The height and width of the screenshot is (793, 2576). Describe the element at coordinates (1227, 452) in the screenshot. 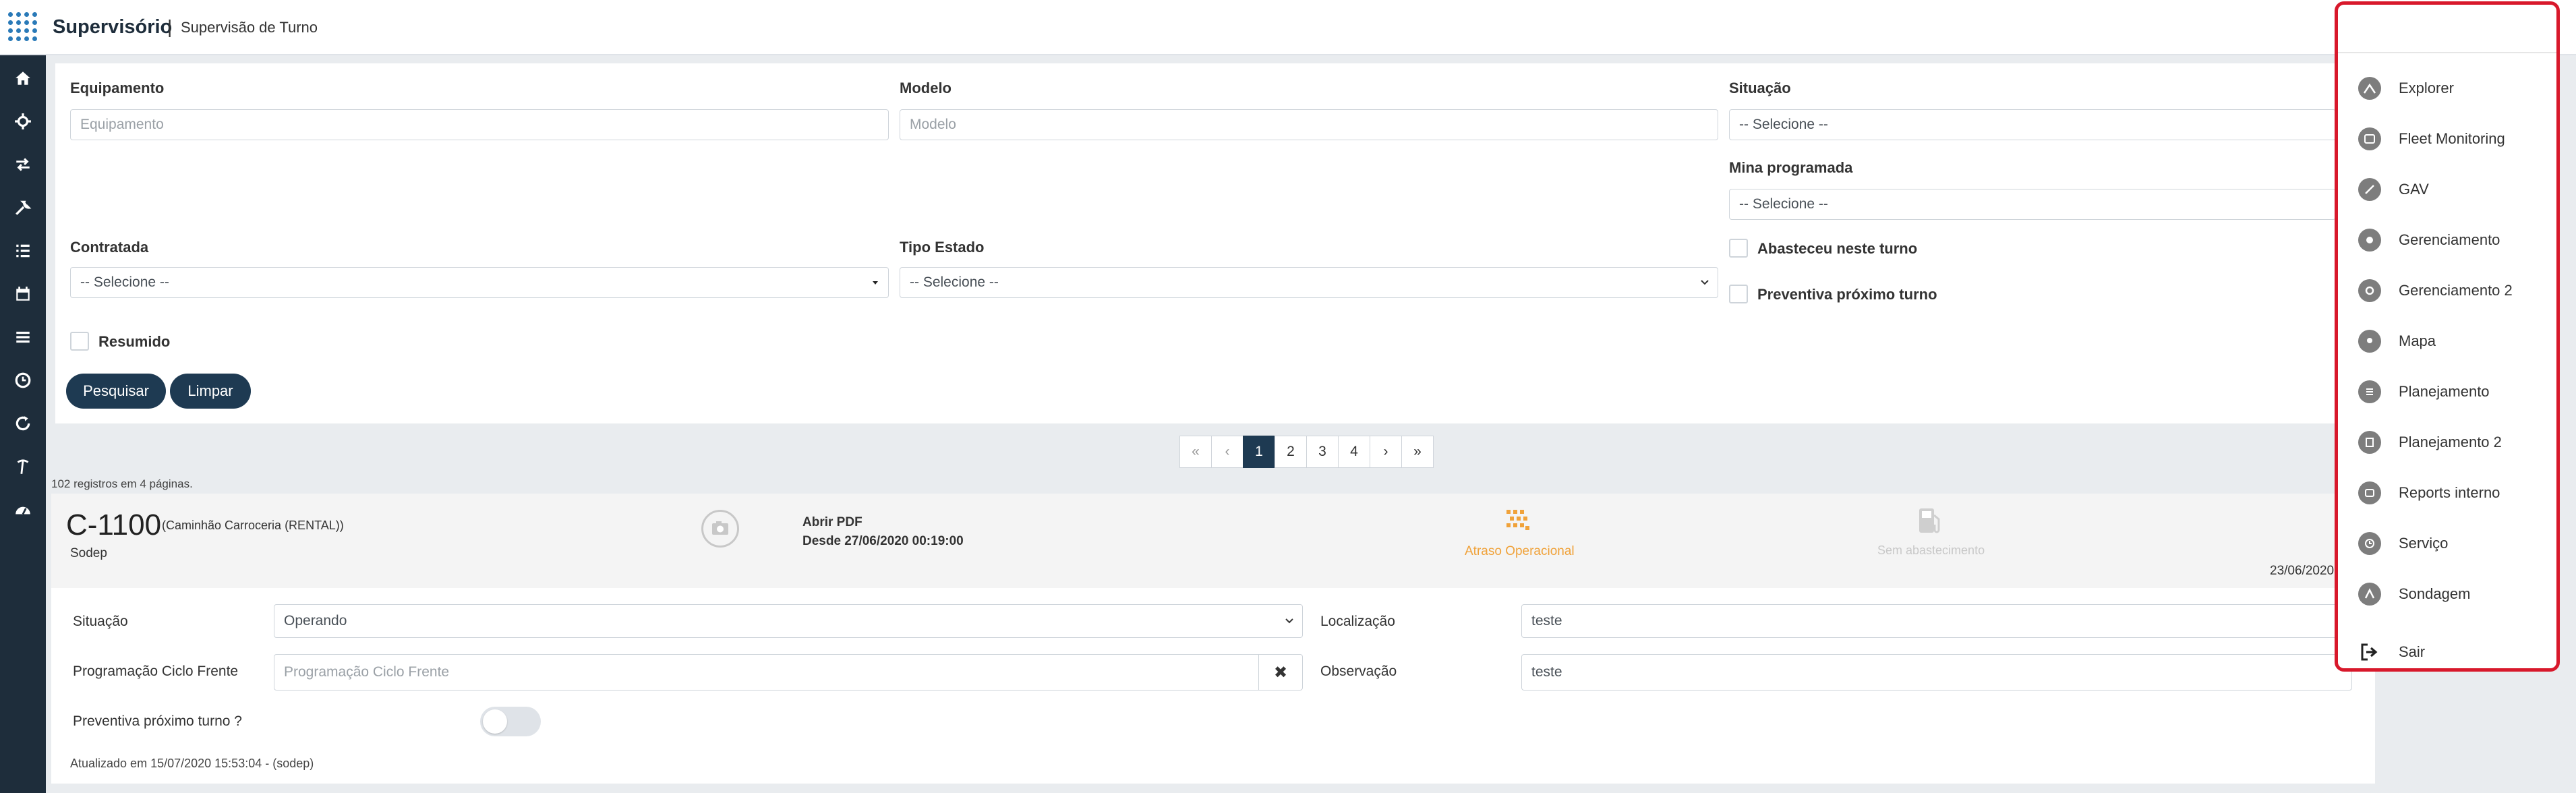

I see `page-prev: ‹` at that location.